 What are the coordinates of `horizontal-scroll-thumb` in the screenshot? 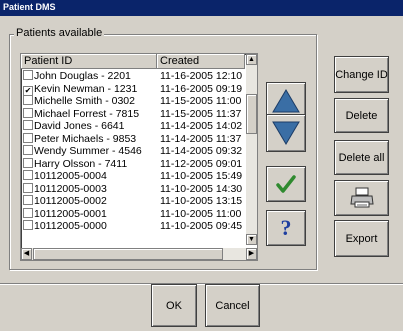 It's located at (128, 254).